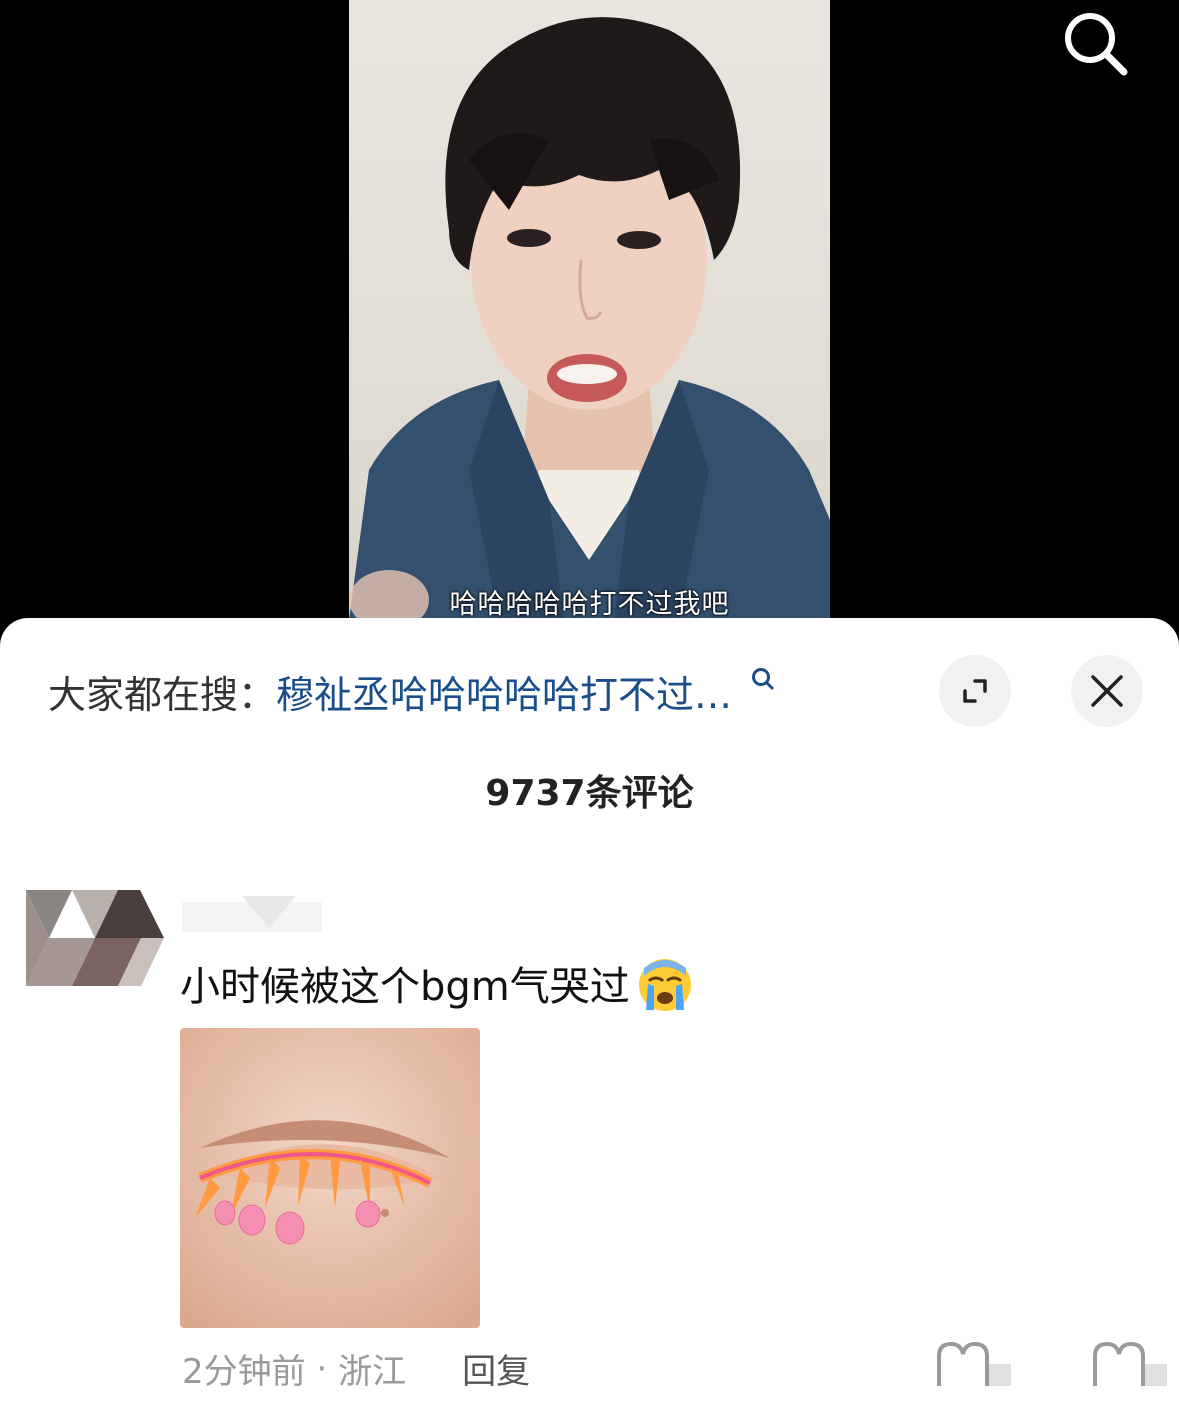 This screenshot has width=1179, height=1406. I want to click on username-blurred, so click(252, 914).